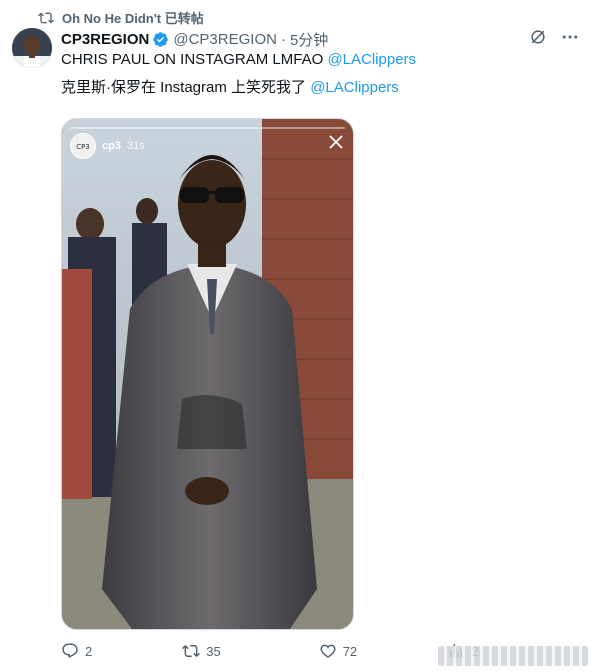  What do you see at coordinates (111, 146) in the screenshot?
I see `story-username: cp3` at bounding box center [111, 146].